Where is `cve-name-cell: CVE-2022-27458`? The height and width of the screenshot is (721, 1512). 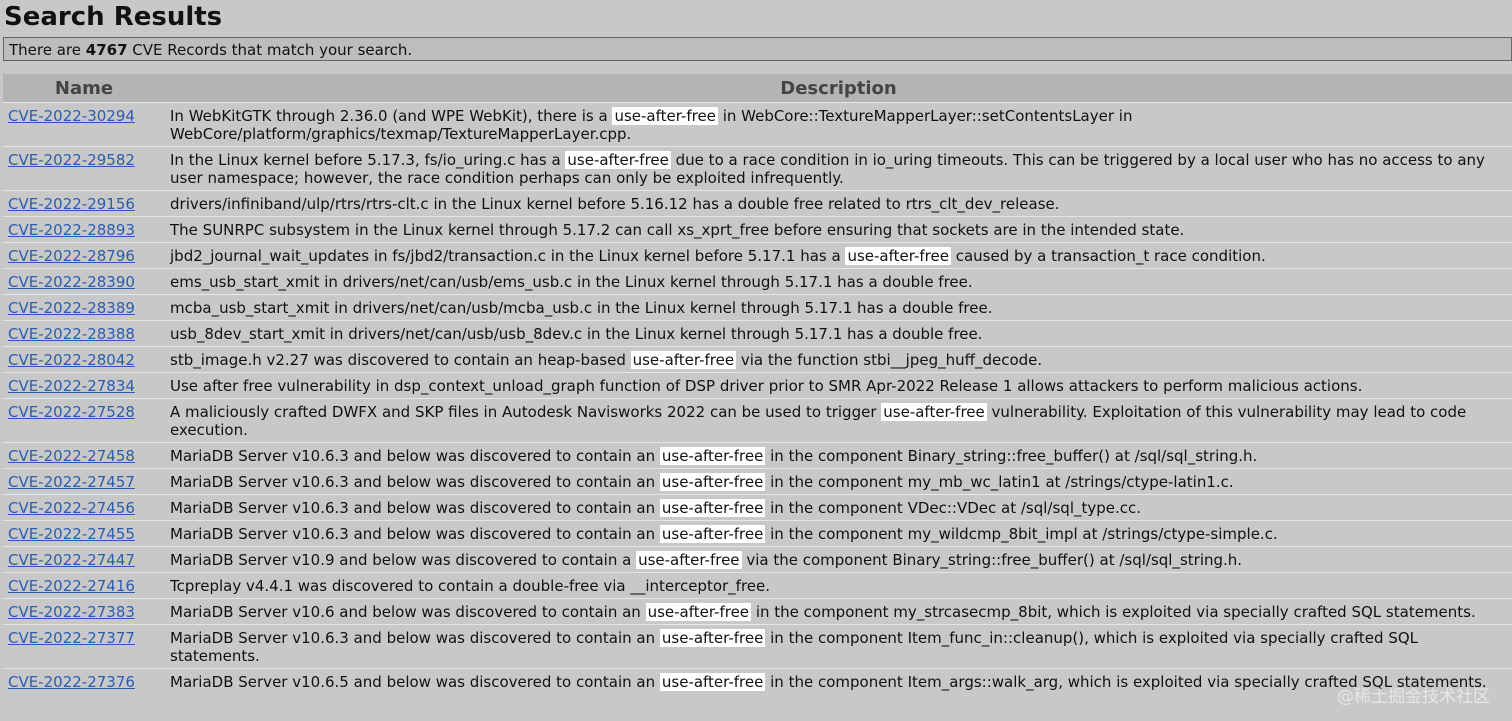
cve-name-cell: CVE-2022-27458 is located at coordinates (84, 456).